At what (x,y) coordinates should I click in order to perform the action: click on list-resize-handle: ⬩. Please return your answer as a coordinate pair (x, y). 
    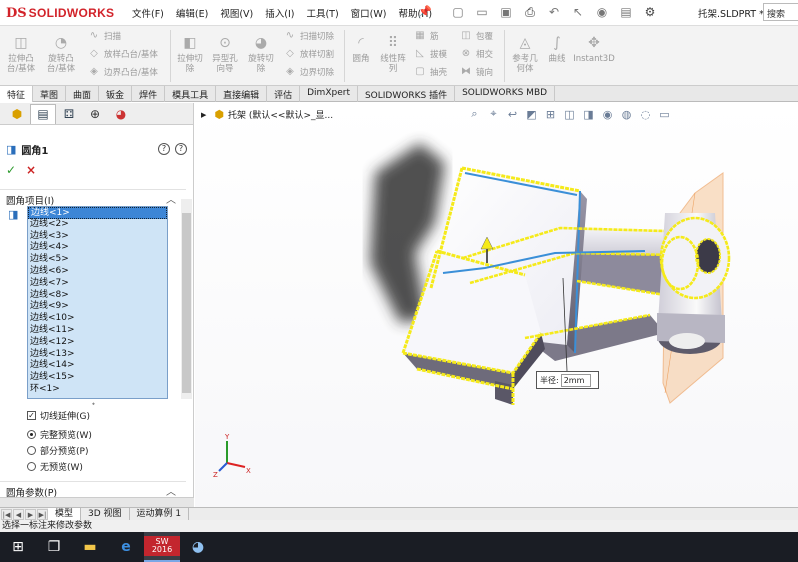
    Looking at the image, I should click on (93, 404).